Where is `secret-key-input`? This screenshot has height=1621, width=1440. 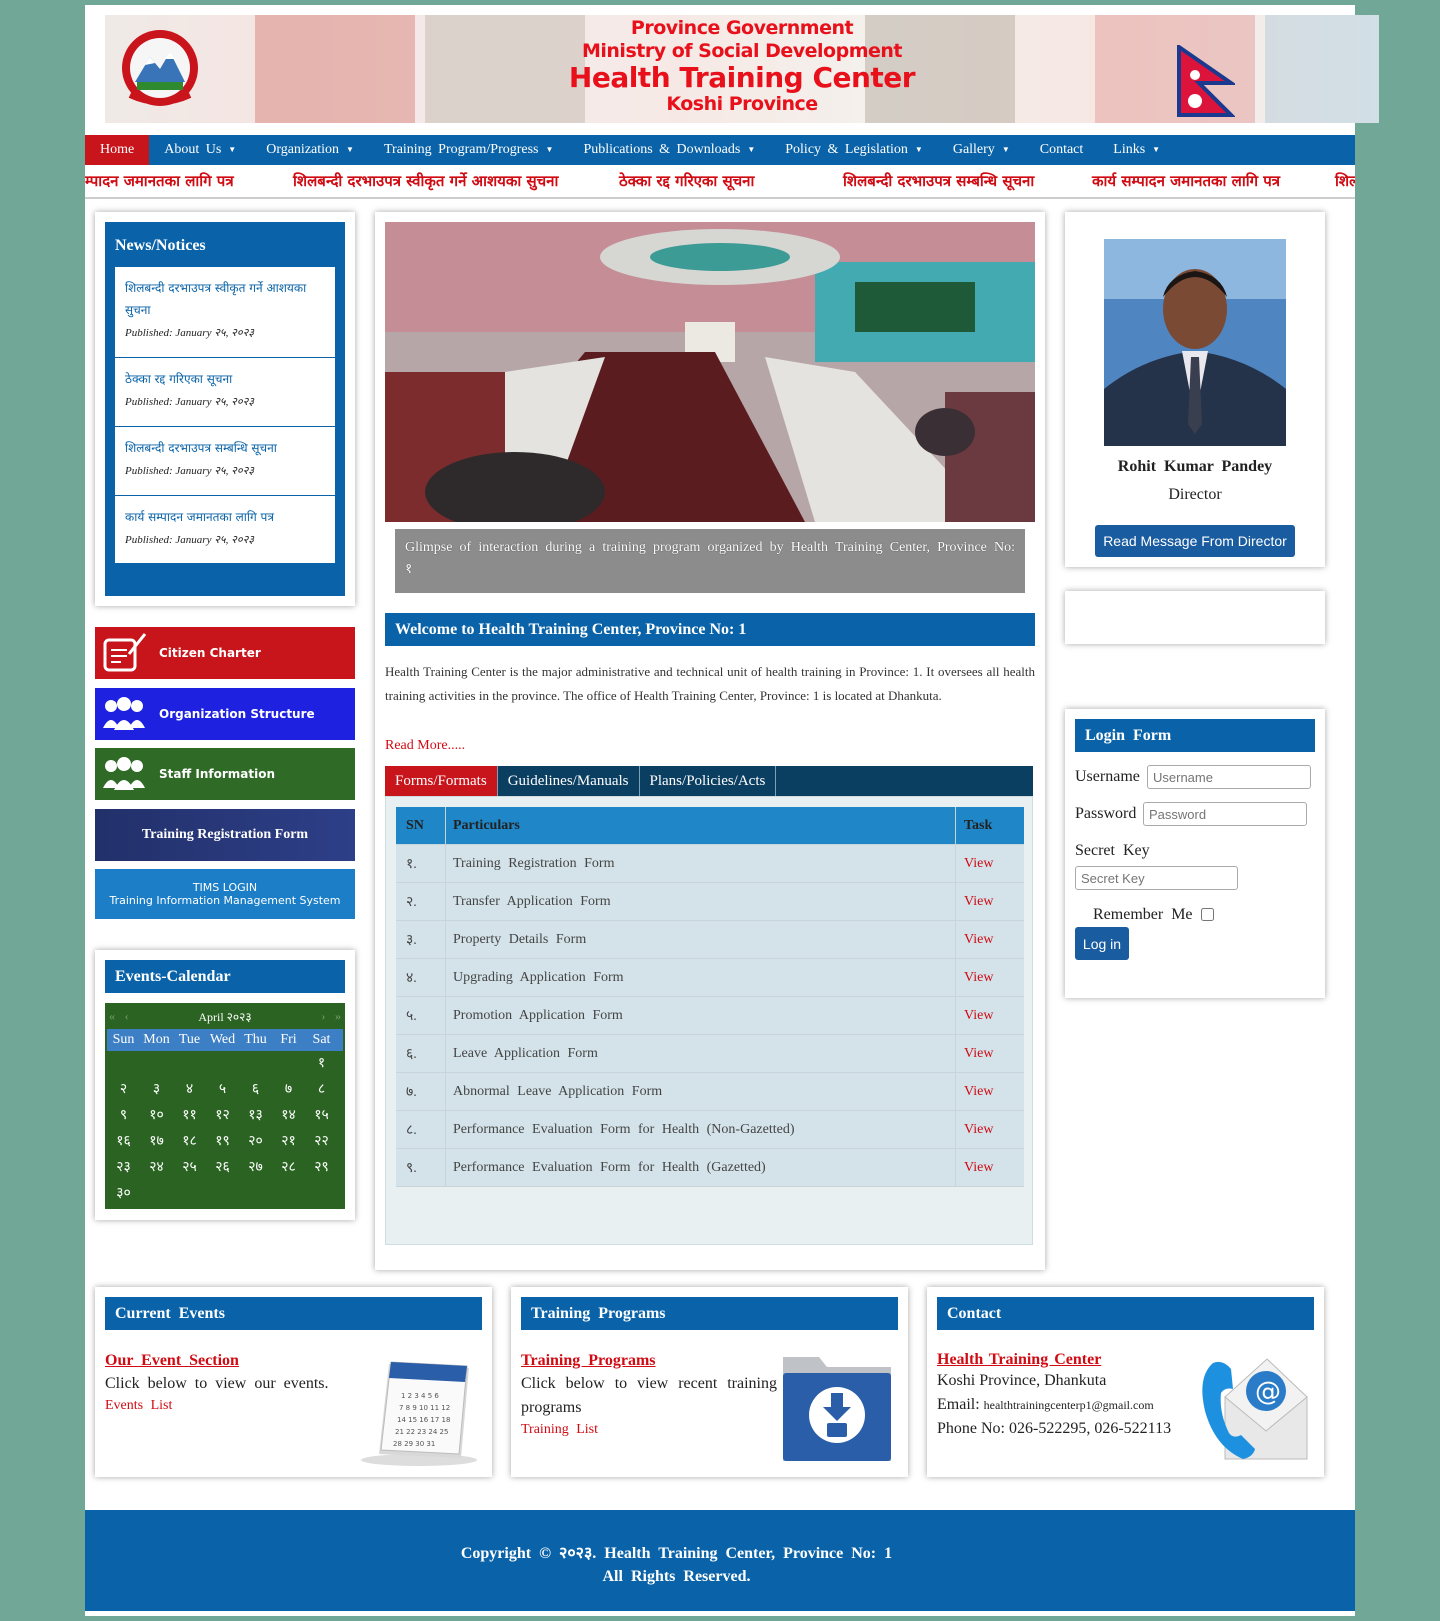
secret-key-input is located at coordinates (1156, 878).